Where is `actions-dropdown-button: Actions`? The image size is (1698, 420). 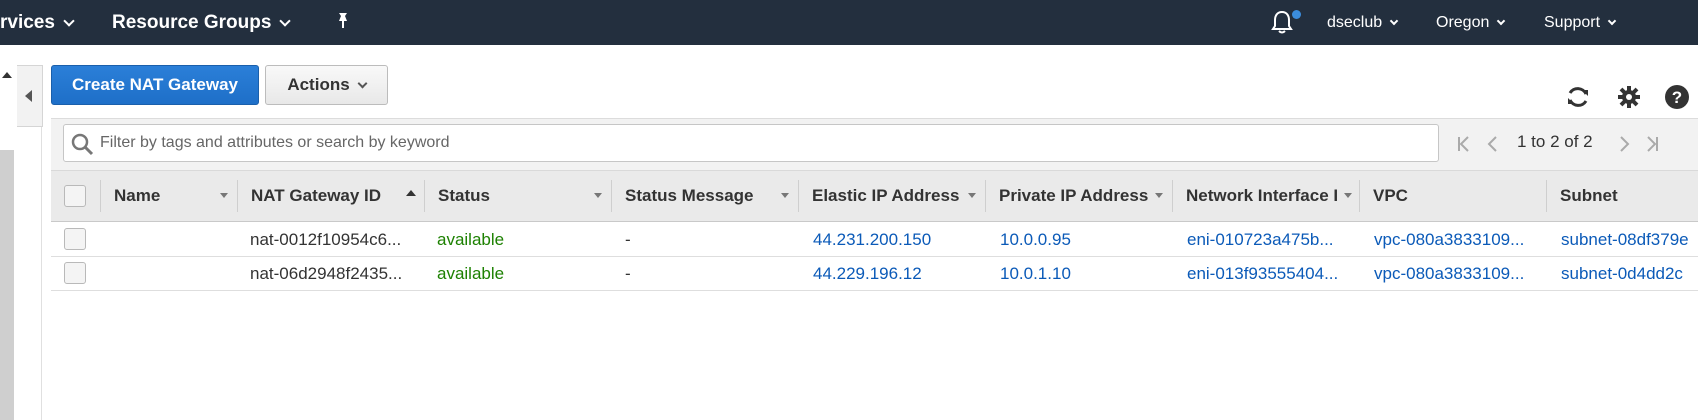 actions-dropdown-button: Actions is located at coordinates (326, 85).